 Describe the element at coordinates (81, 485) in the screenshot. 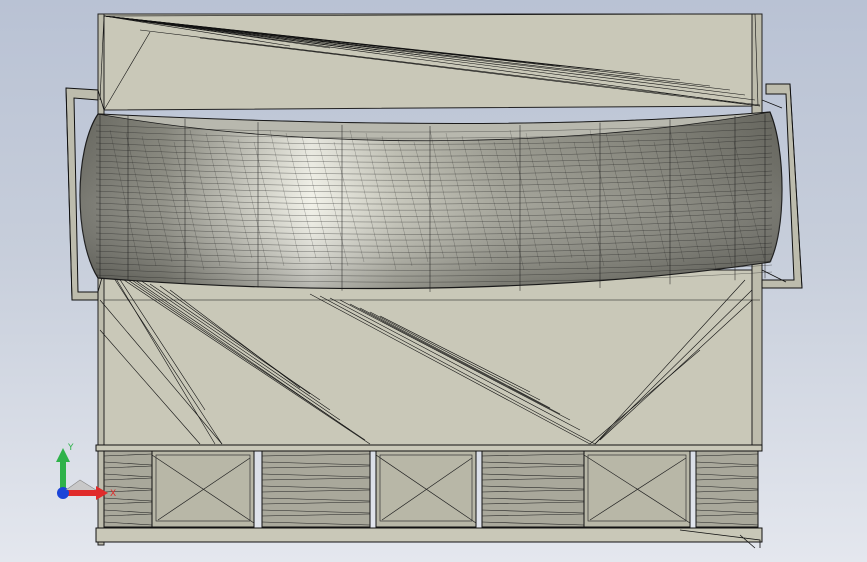

I see `plane-indicator` at that location.